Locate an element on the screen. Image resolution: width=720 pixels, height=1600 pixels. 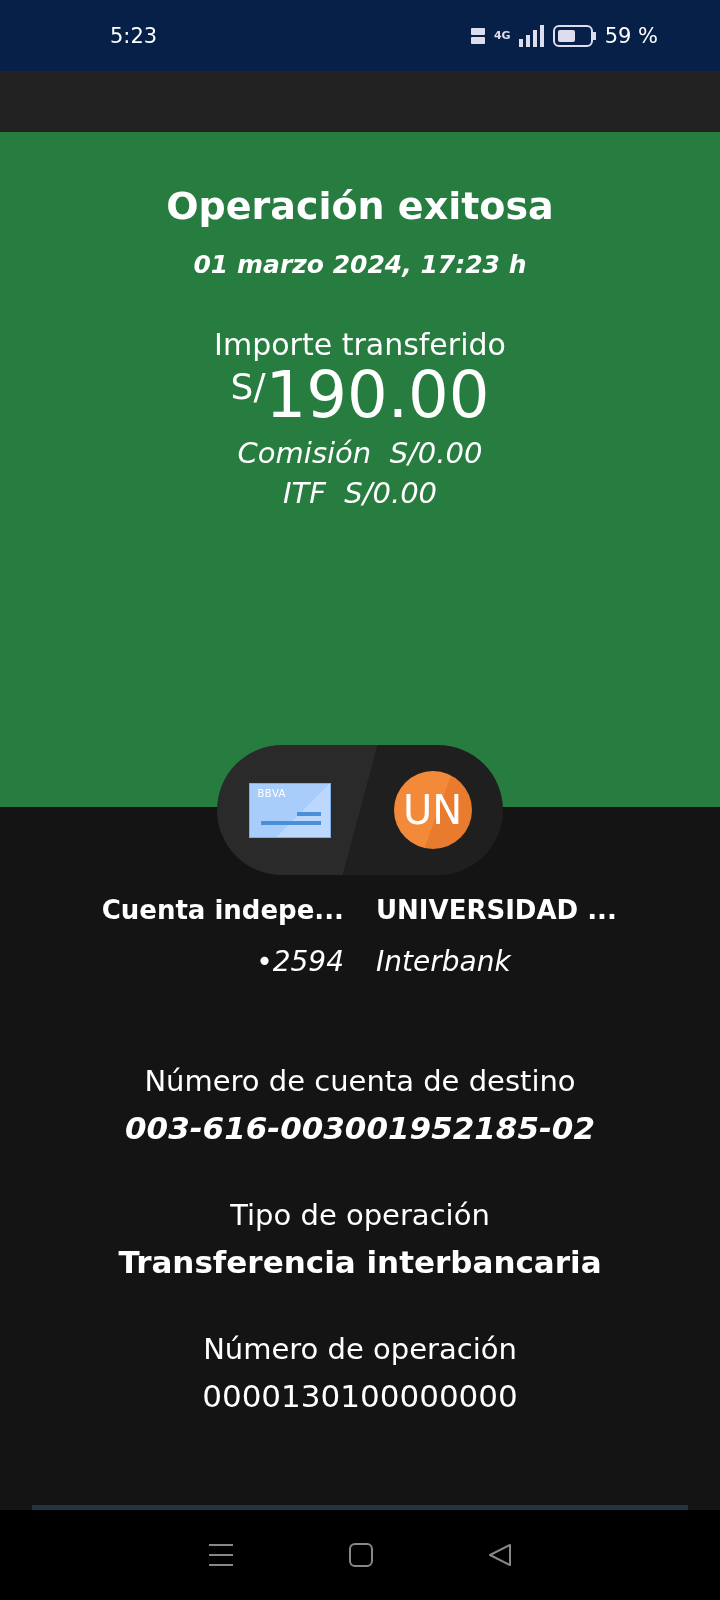
itf-text: ITF S/0.00 is located at coordinates (360, 493).